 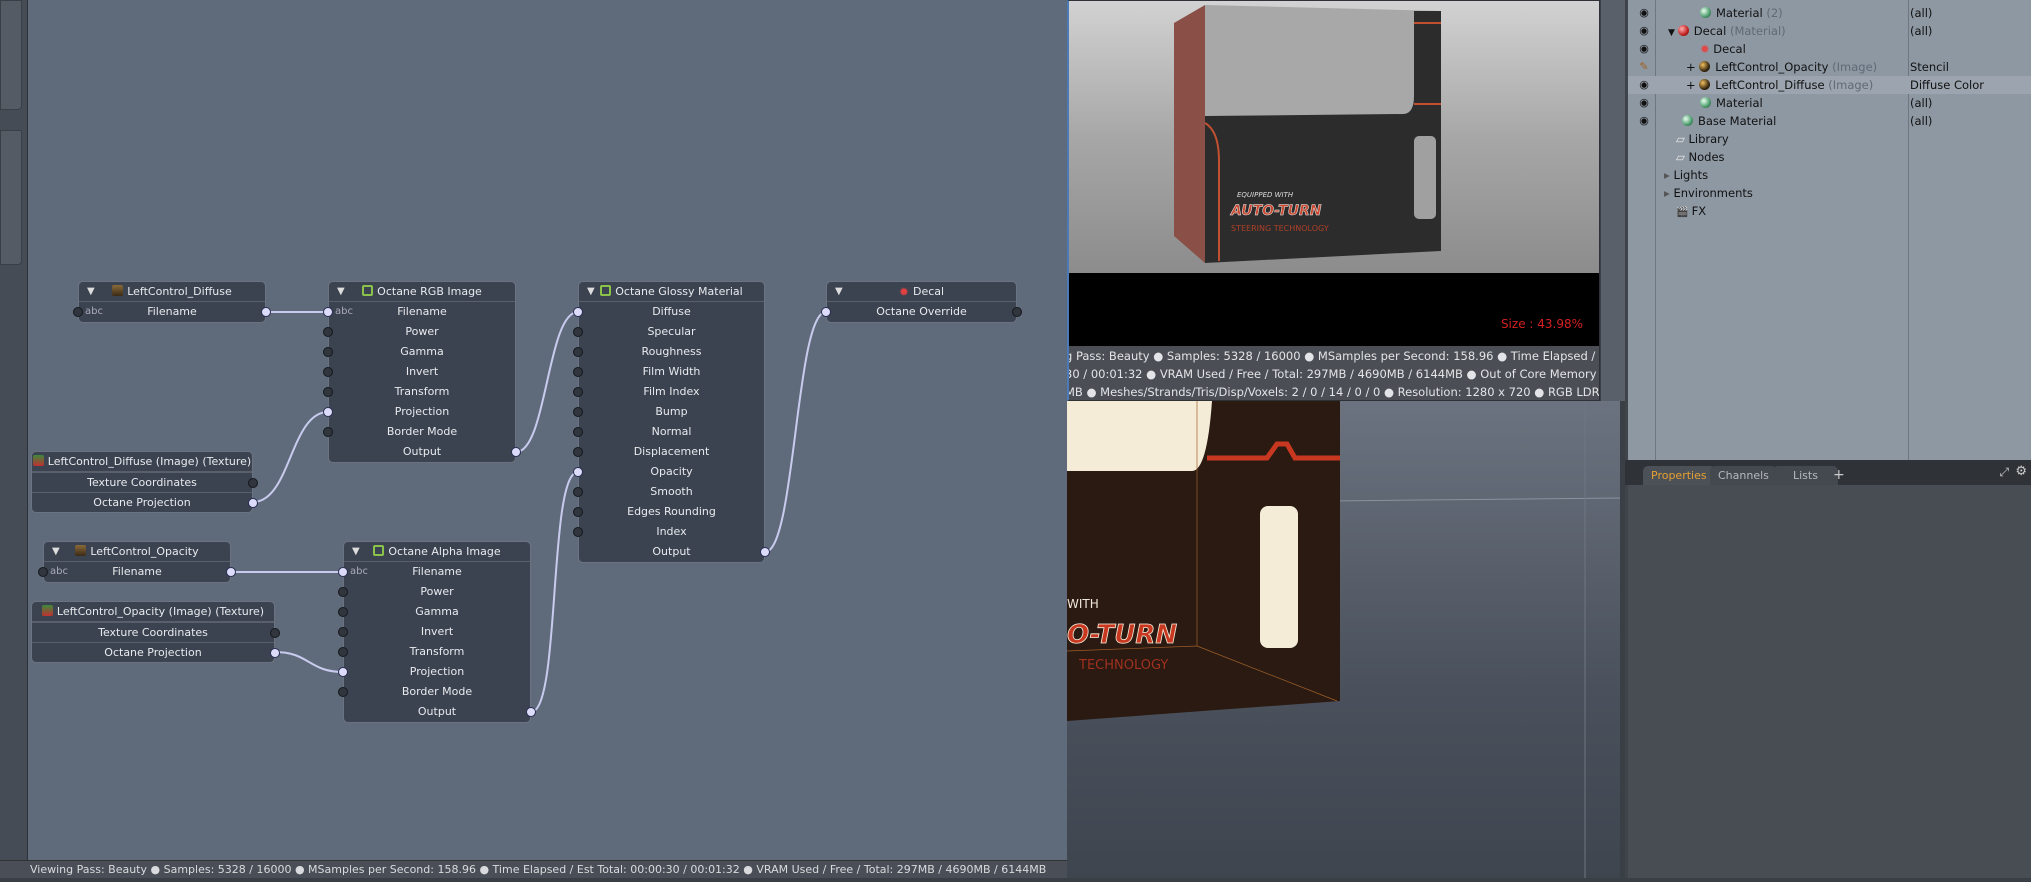 What do you see at coordinates (1083, 604) in the screenshot?
I see `viewport-decal-equipped: WITH` at bounding box center [1083, 604].